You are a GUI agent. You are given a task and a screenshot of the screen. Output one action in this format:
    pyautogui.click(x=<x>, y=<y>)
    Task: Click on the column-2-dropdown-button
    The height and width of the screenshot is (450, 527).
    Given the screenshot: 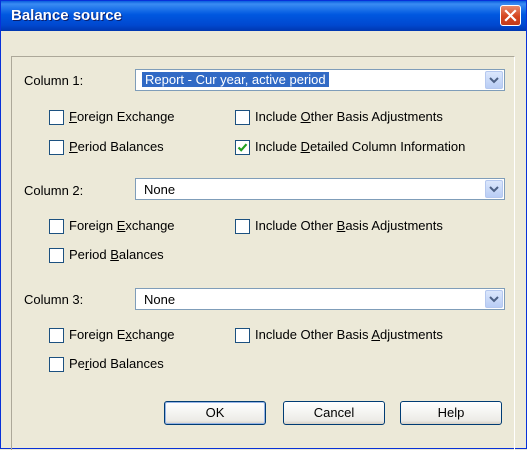 What is the action you would take?
    pyautogui.click(x=494, y=189)
    